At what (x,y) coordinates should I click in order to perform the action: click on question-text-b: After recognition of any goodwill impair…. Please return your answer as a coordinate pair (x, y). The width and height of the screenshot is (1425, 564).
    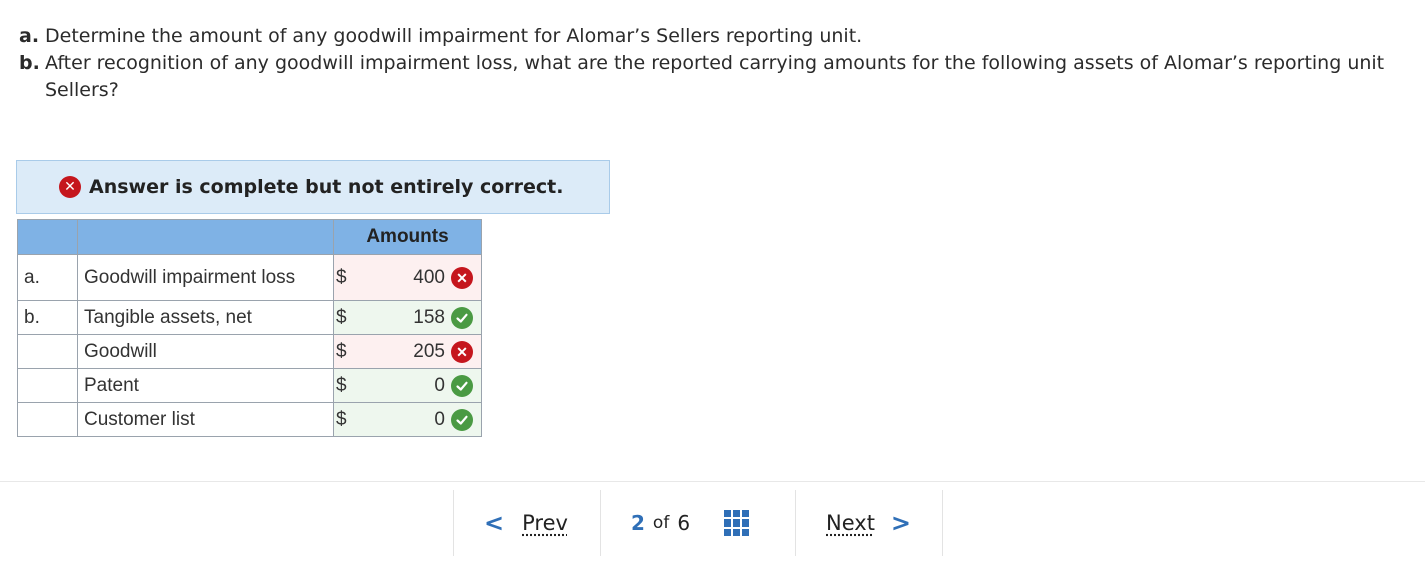
    Looking at the image, I should click on (715, 76).